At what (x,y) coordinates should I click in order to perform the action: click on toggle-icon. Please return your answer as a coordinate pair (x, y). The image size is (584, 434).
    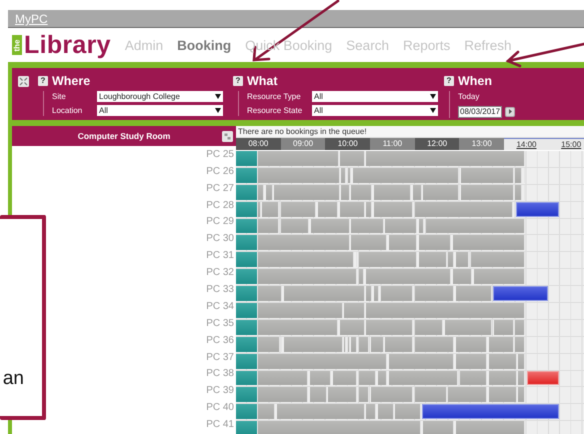
    Looking at the image, I should click on (227, 136).